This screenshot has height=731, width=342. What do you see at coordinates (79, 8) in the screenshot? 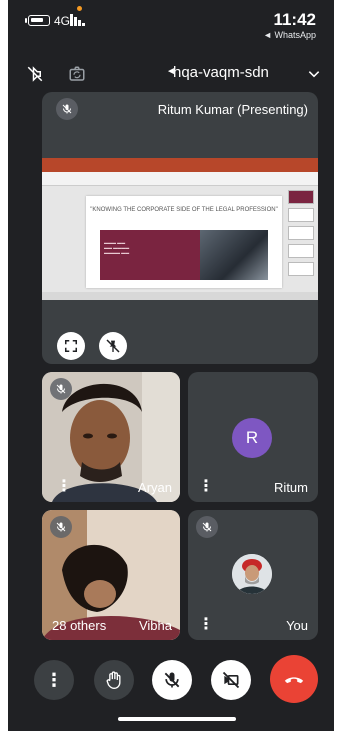
I see `recording-indicator` at bounding box center [79, 8].